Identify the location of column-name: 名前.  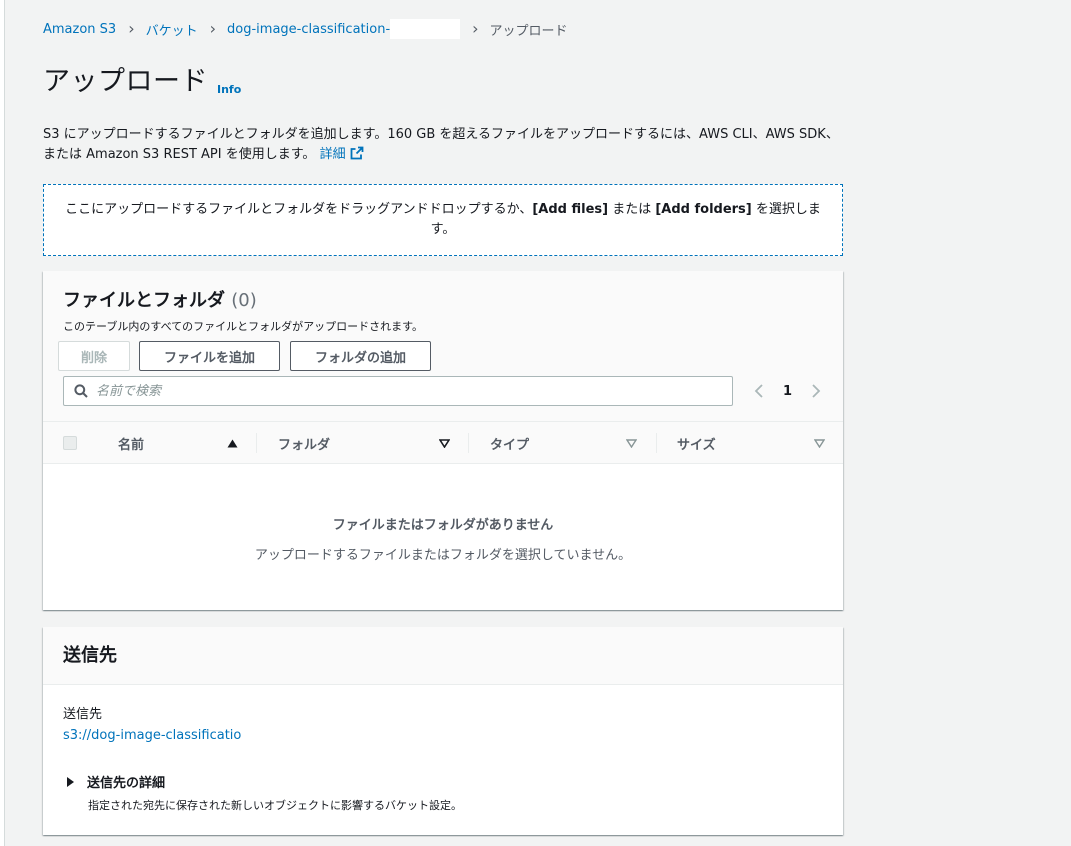
(131, 443).